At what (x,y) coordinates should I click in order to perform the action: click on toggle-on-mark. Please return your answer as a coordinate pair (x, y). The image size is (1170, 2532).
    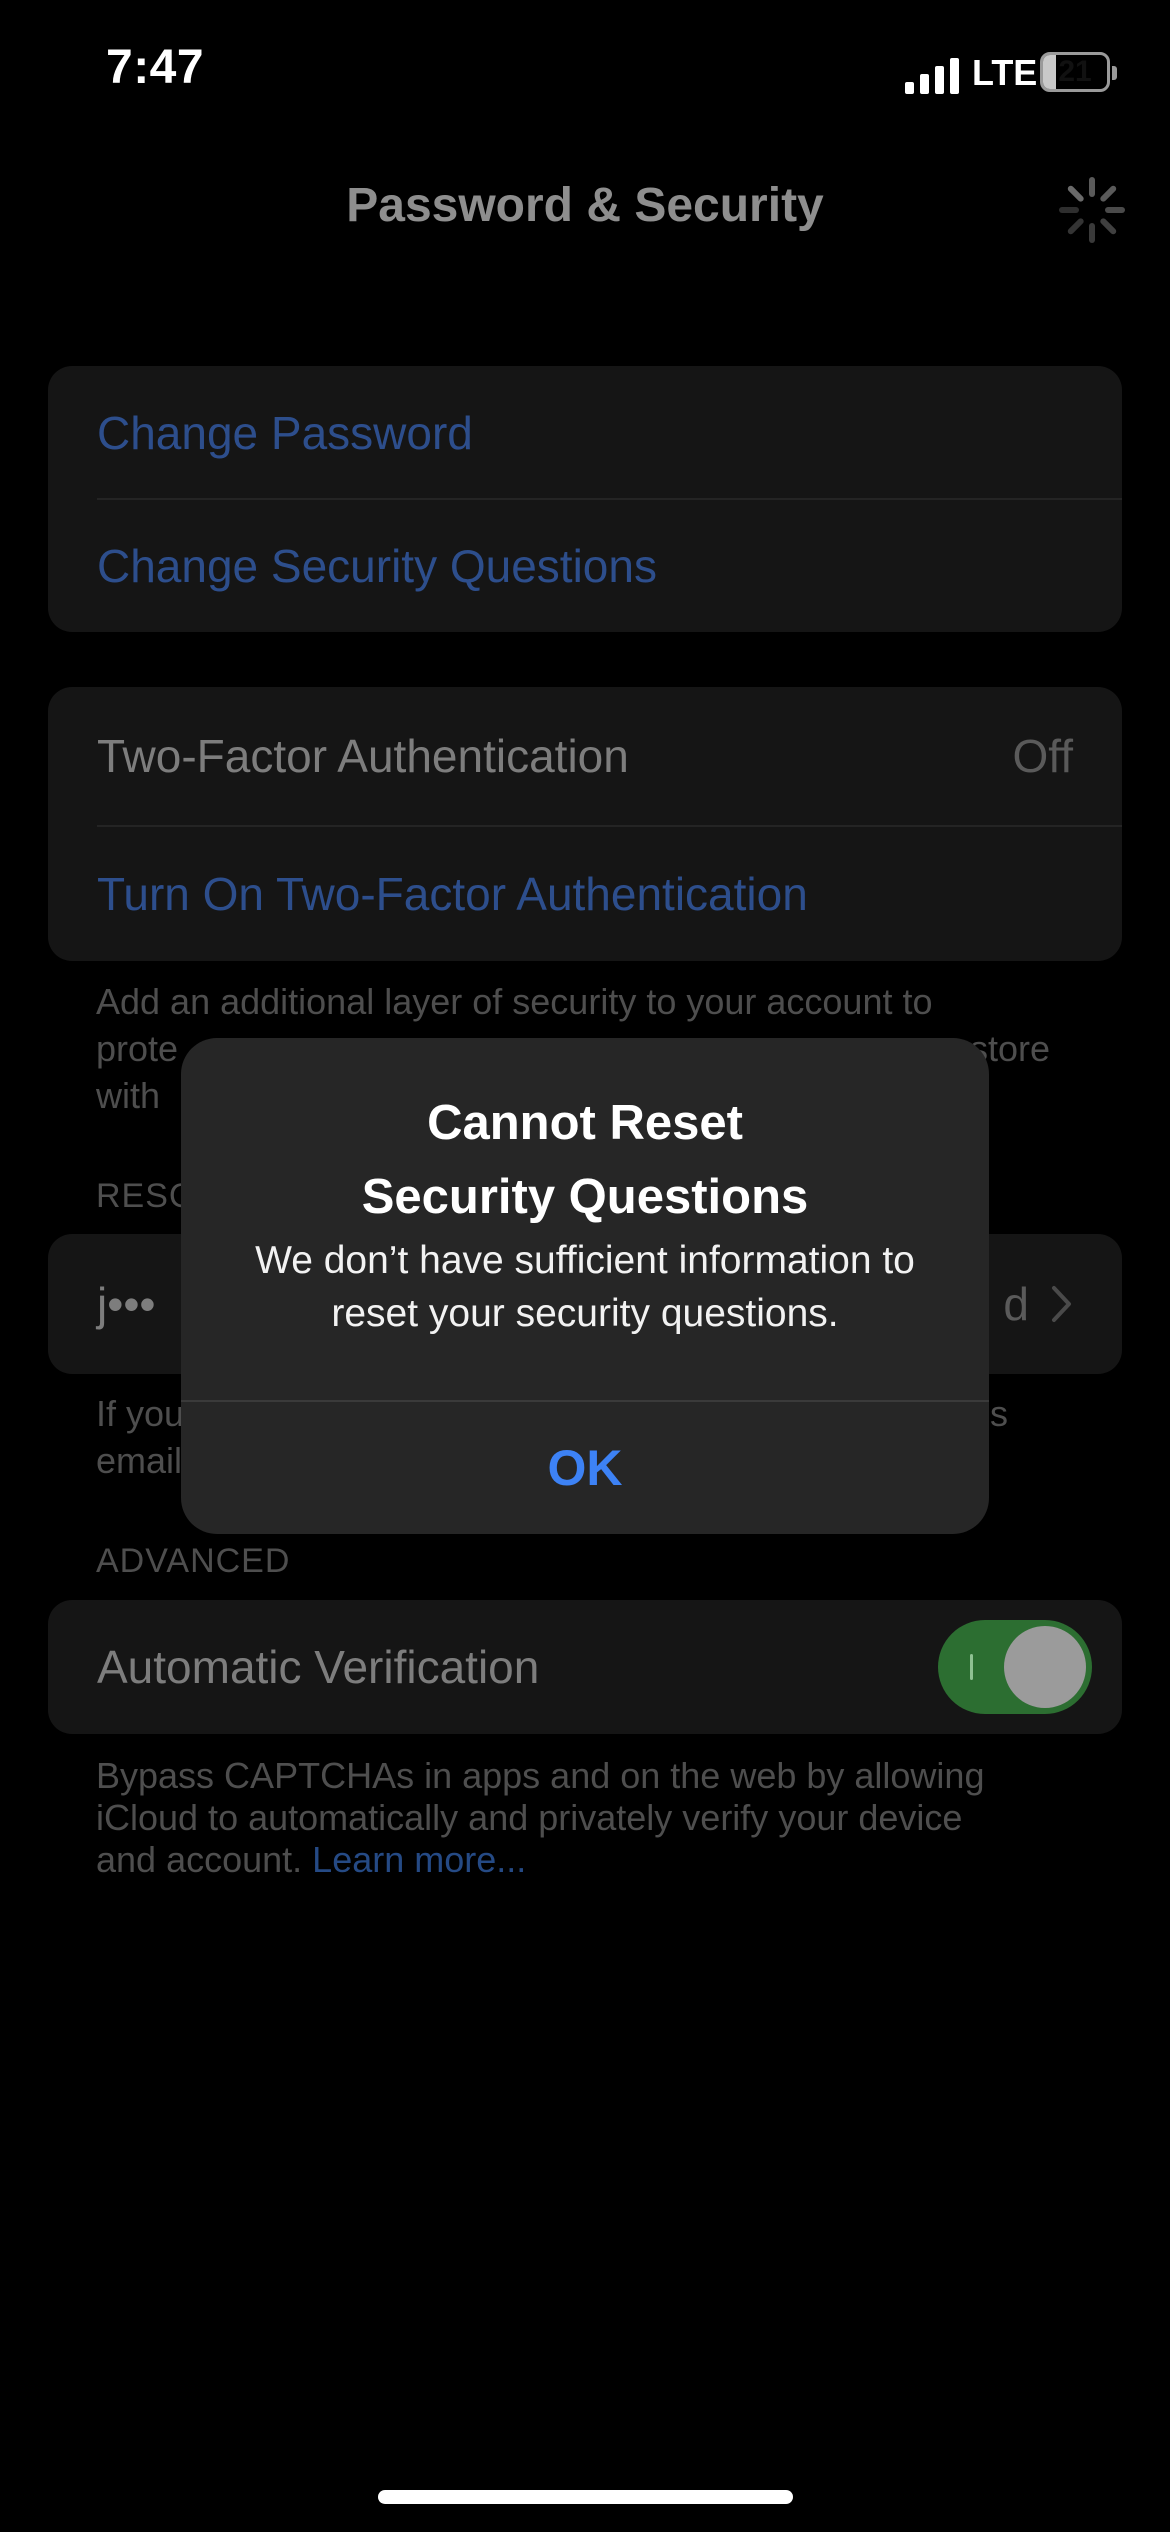
    Looking at the image, I should click on (971, 1667).